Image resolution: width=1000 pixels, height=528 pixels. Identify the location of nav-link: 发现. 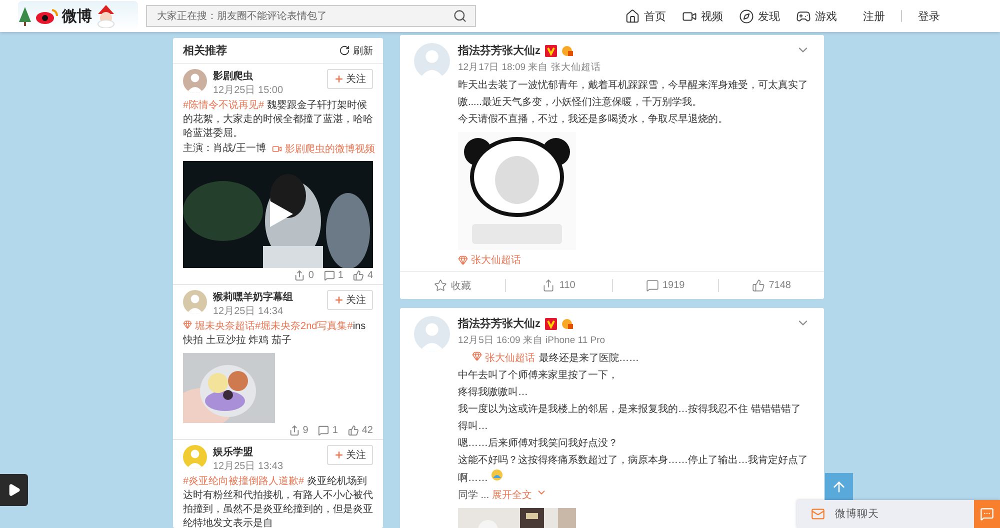
(759, 16).